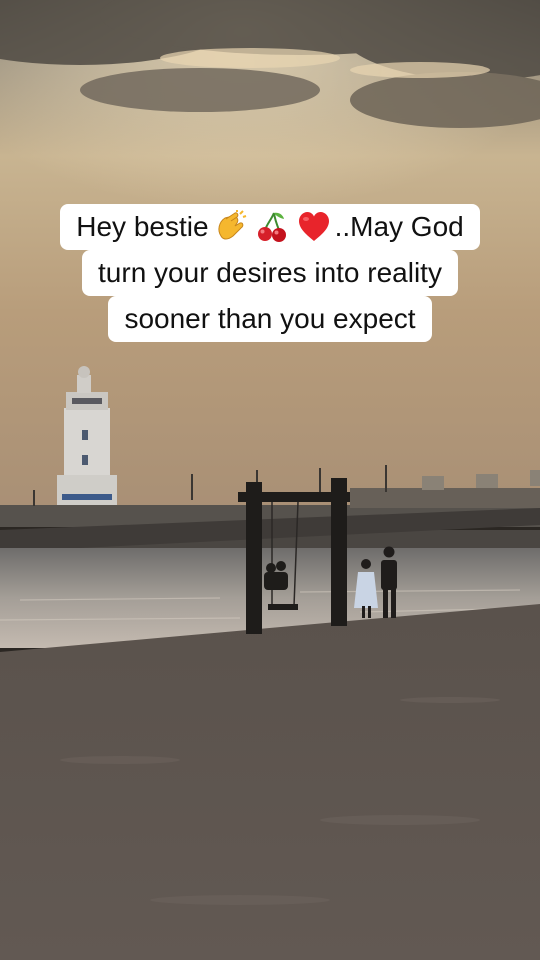 The height and width of the screenshot is (960, 540). I want to click on red-heart-icon, so click(313, 226).